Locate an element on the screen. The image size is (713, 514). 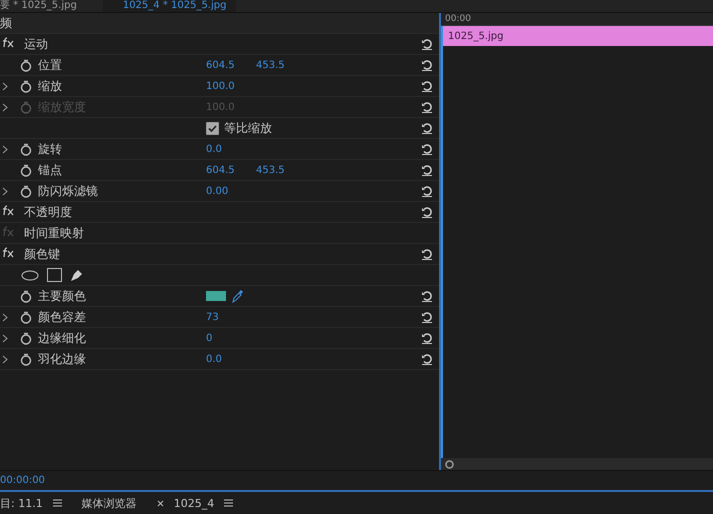
property-name: 防闪烁滤镜 is located at coordinates (68, 191).